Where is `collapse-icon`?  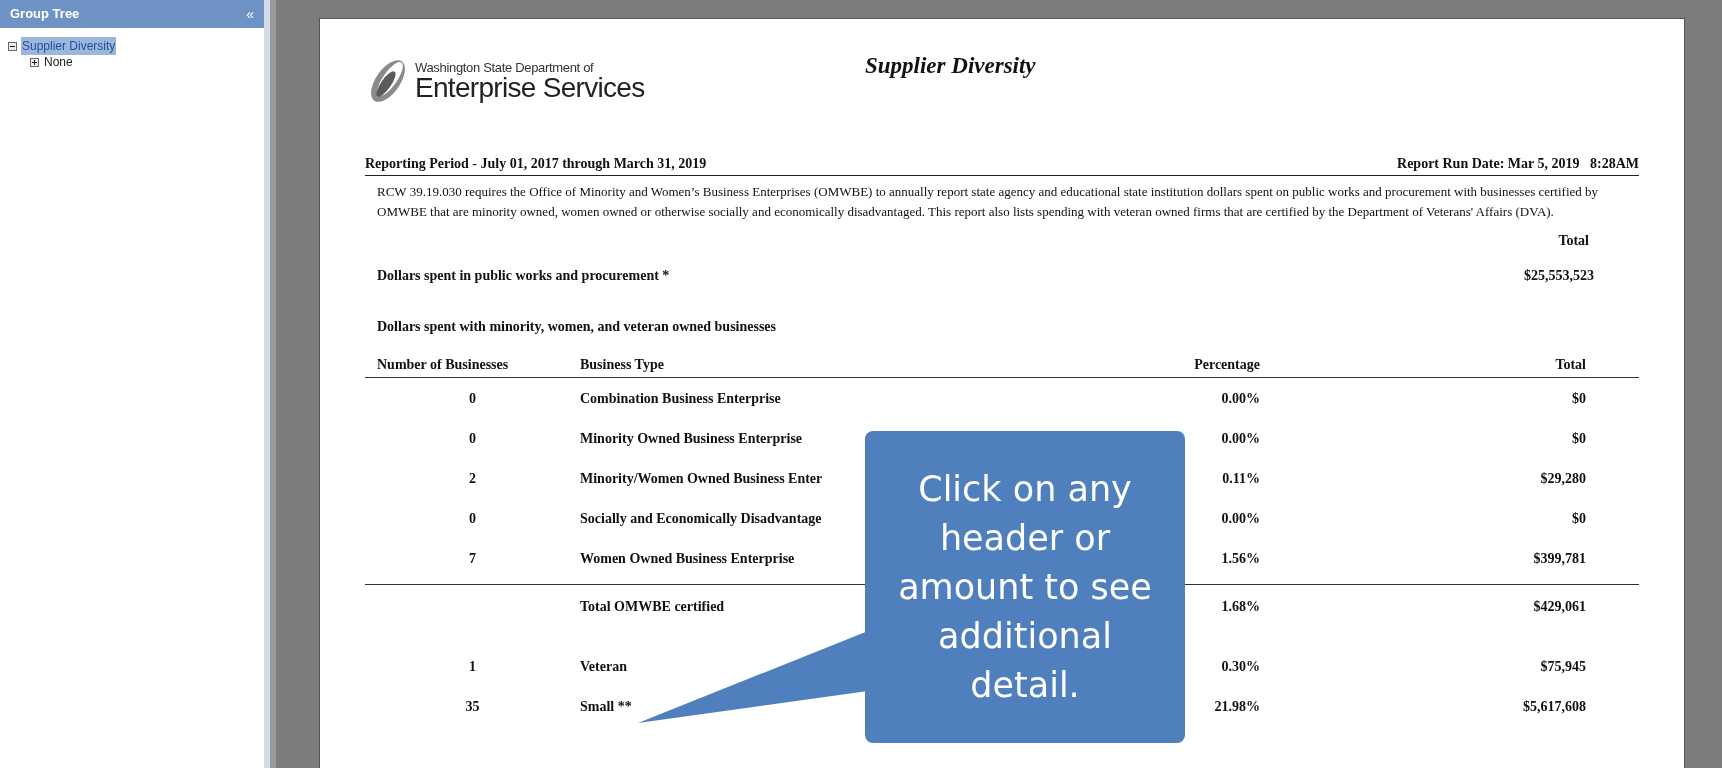
collapse-icon is located at coordinates (12, 46).